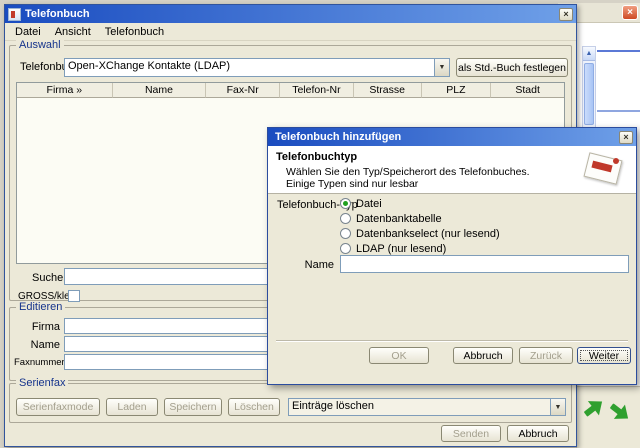 The width and height of the screenshot is (640, 448). What do you see at coordinates (538, 433) in the screenshot?
I see `abbruch-button: Abbruch` at bounding box center [538, 433].